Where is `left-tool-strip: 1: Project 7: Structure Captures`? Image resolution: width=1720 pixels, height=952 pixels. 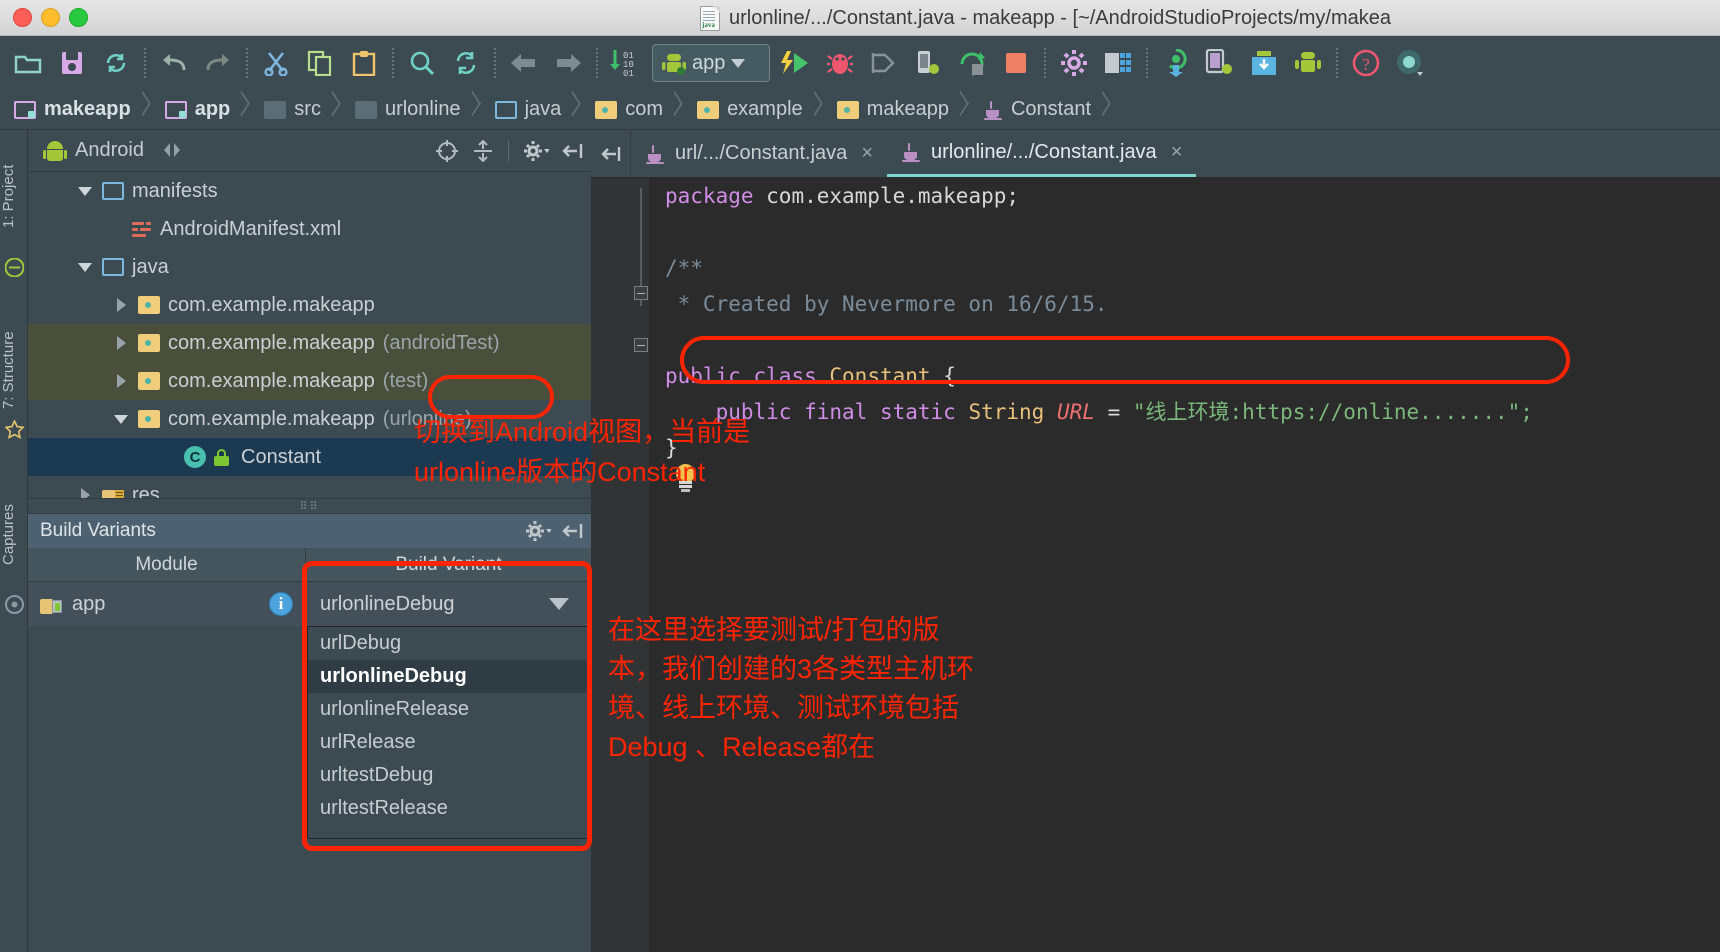 left-tool-strip: 1: Project 7: Structure Captures is located at coordinates (14, 541).